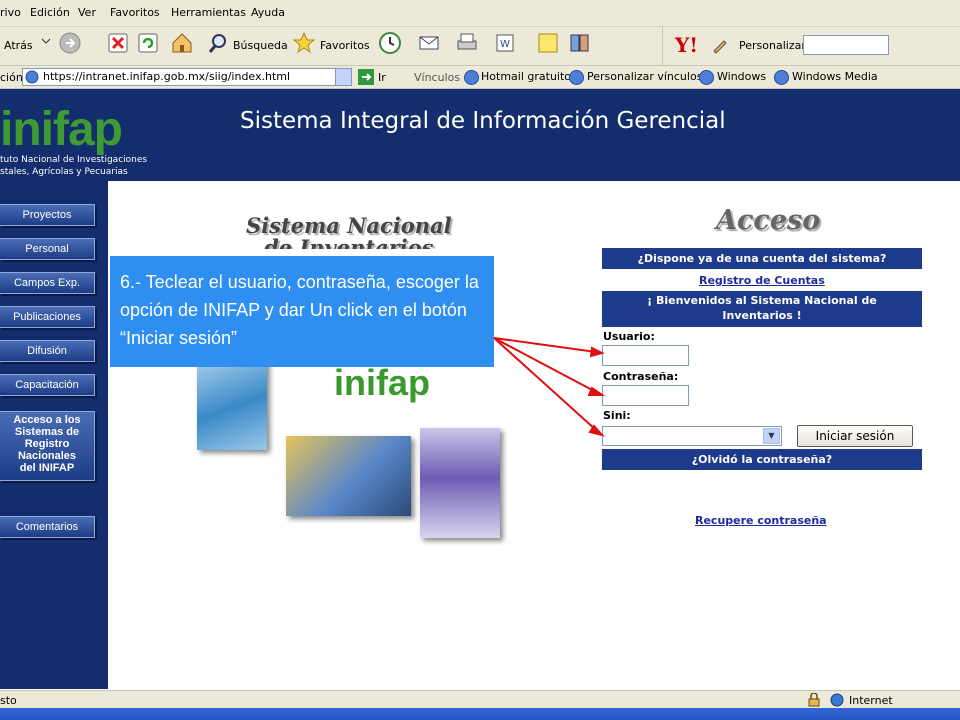 Image resolution: width=960 pixels, height=720 pixels. Describe the element at coordinates (46, 41) in the screenshot. I see `chevron-down-icon` at that location.